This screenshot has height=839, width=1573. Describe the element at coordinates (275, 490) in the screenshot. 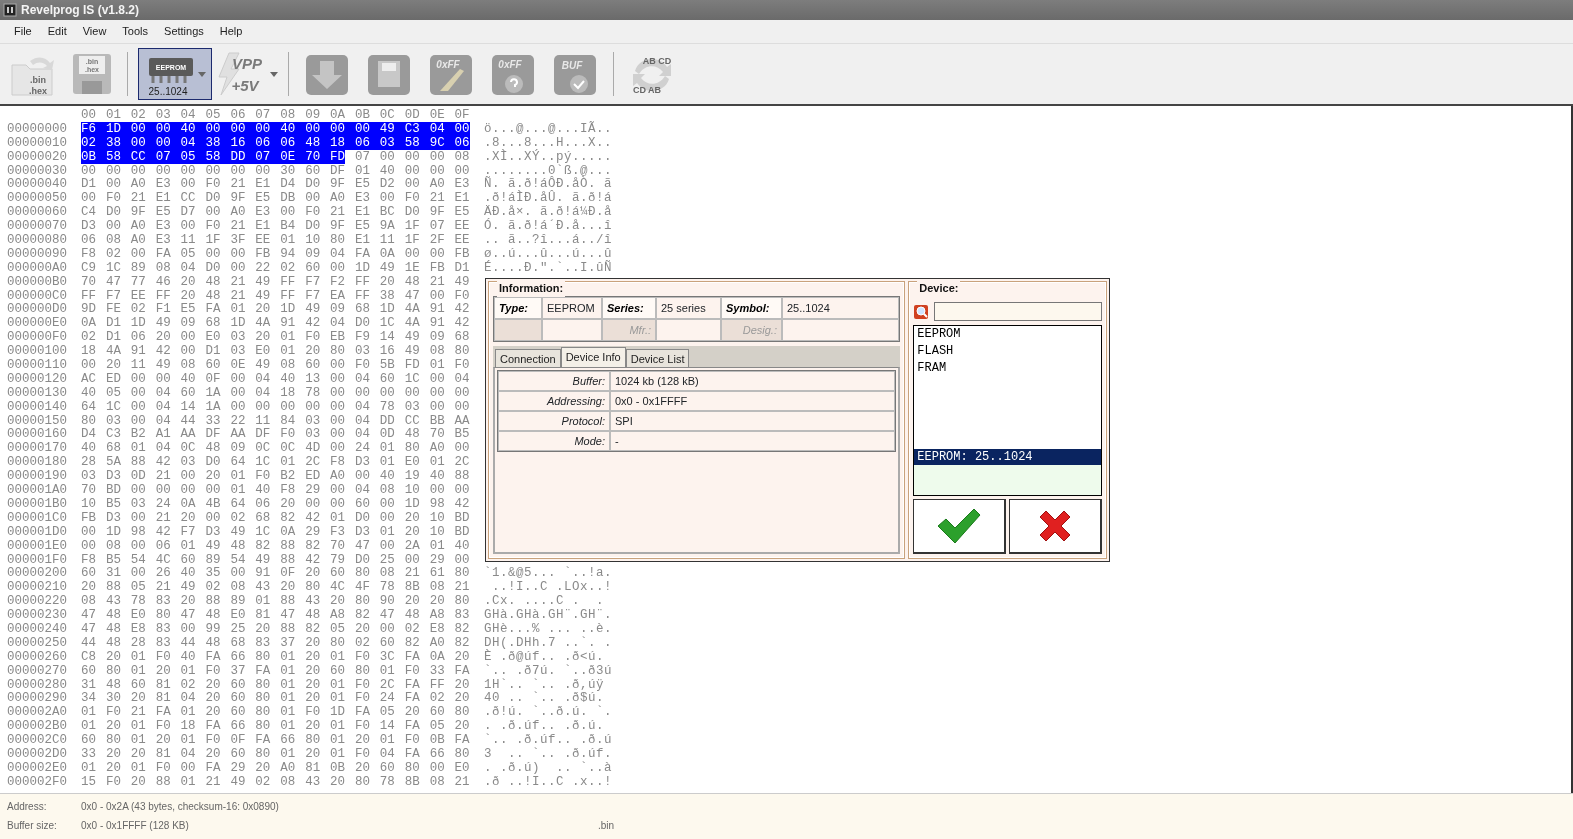

I see `hex-bytes: 70 BD 00 00 00 00 01 40 F8 29 00 04 08 10 00 00` at that location.